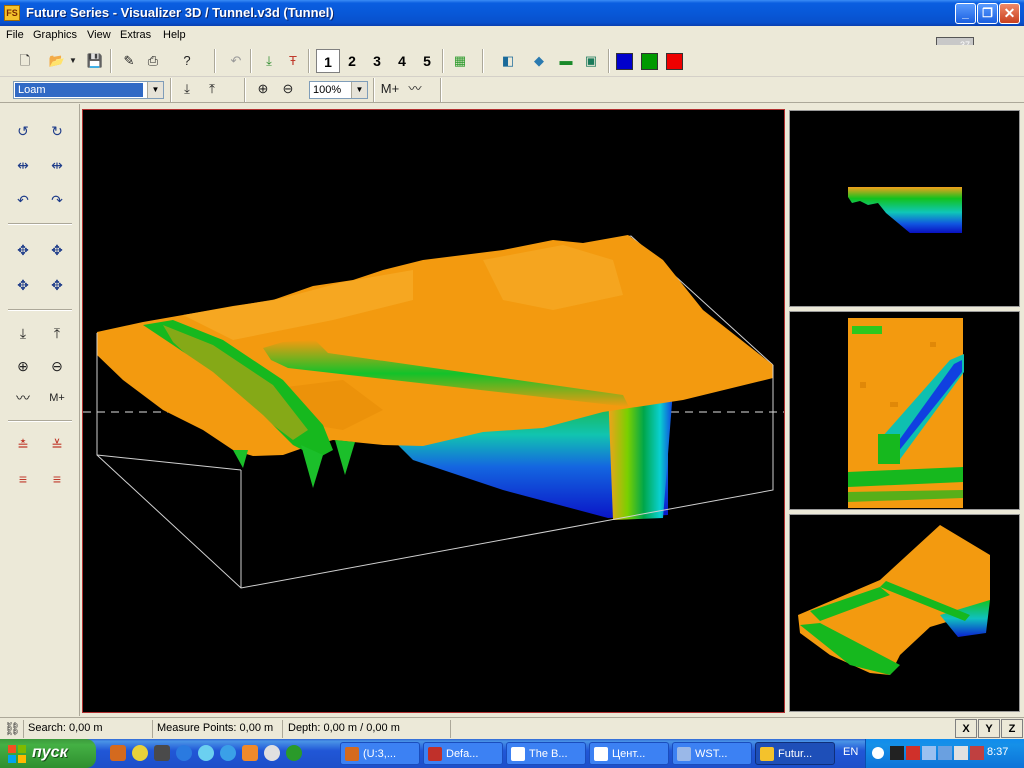 The width and height of the screenshot is (1024, 768). What do you see at coordinates (23, 729) in the screenshot?
I see `status-separator` at bounding box center [23, 729].